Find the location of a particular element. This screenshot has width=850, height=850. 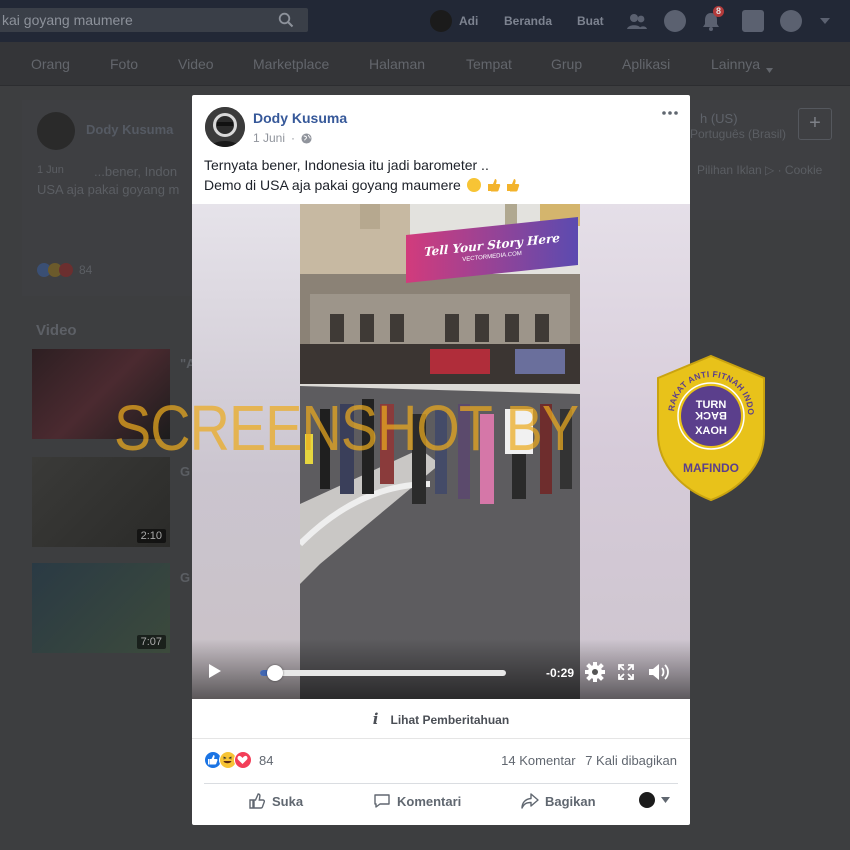

settings-gear-icon is located at coordinates (595, 672).